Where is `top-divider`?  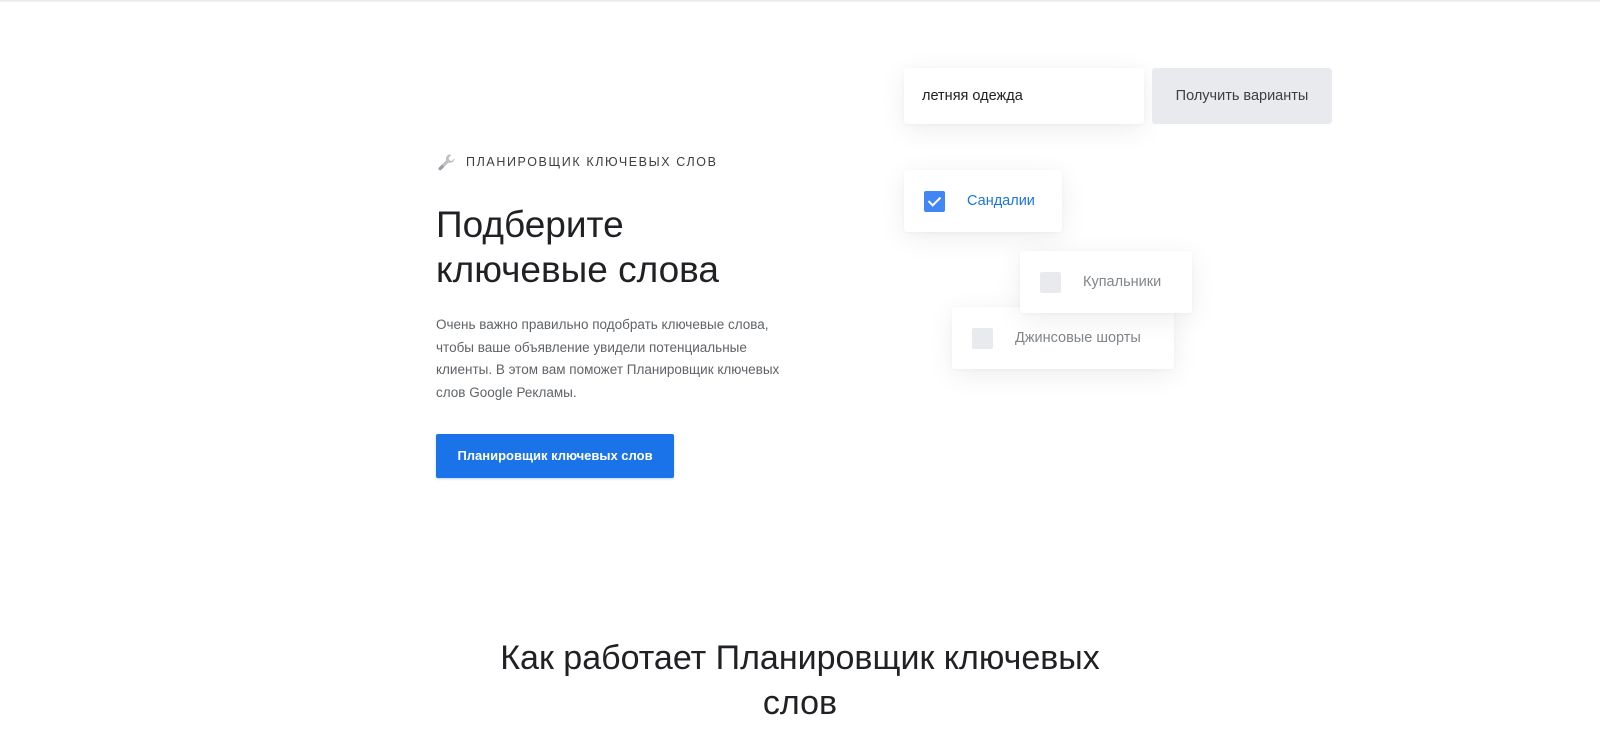
top-divider is located at coordinates (800, 1).